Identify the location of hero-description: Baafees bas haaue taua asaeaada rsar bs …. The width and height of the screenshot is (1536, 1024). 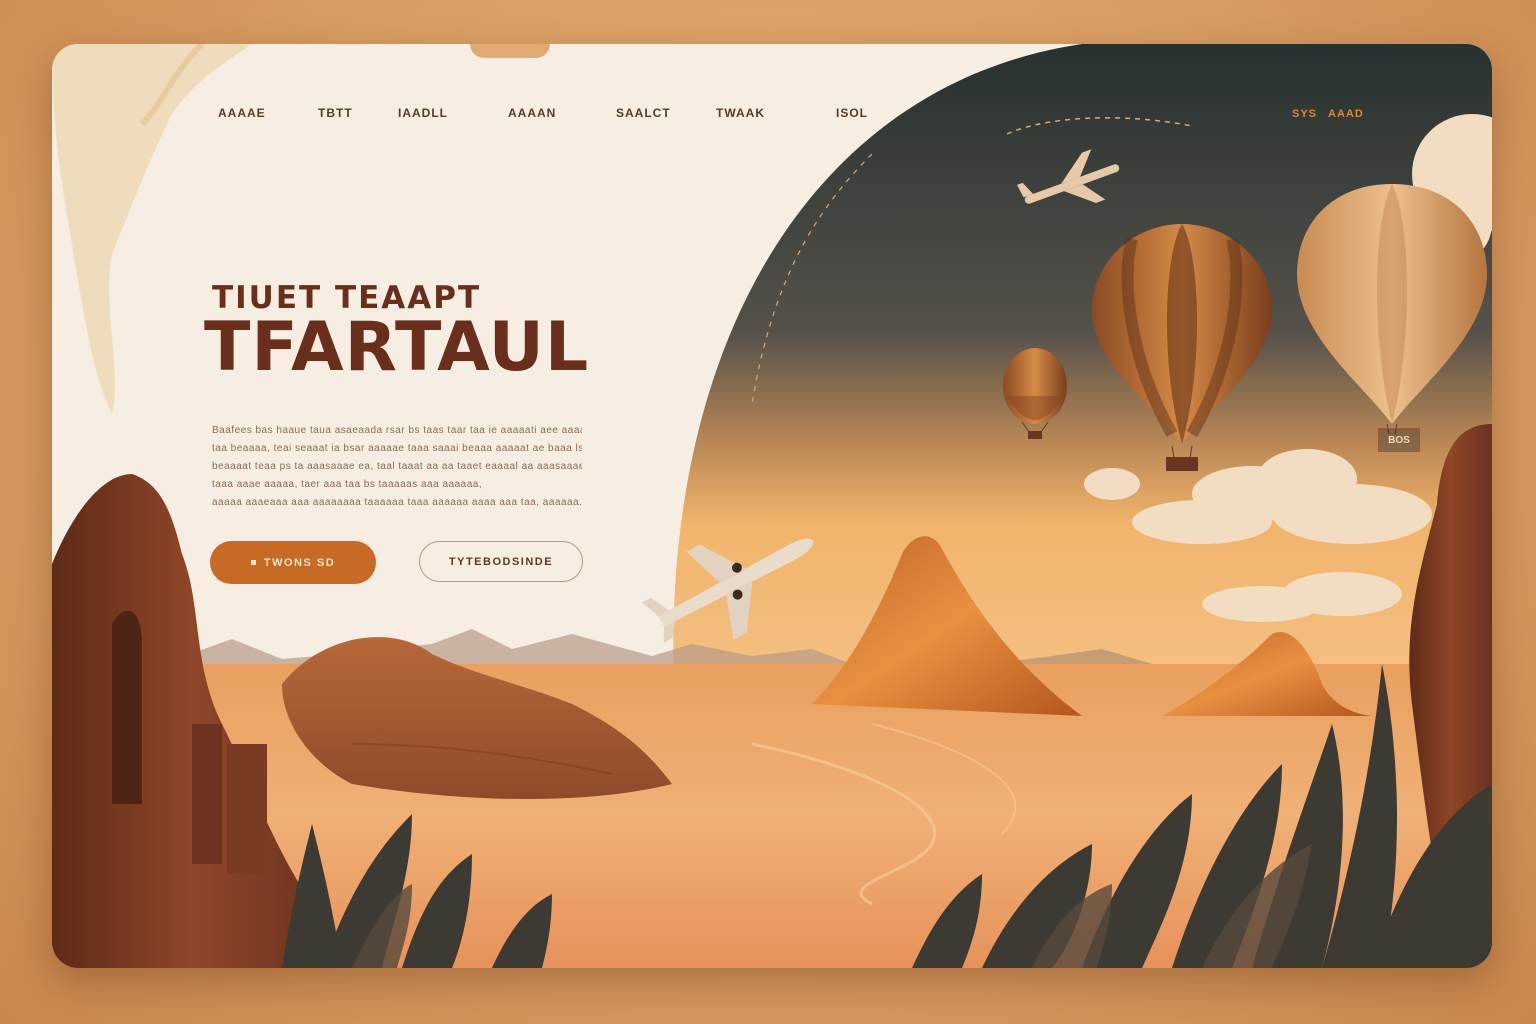
(397, 467).